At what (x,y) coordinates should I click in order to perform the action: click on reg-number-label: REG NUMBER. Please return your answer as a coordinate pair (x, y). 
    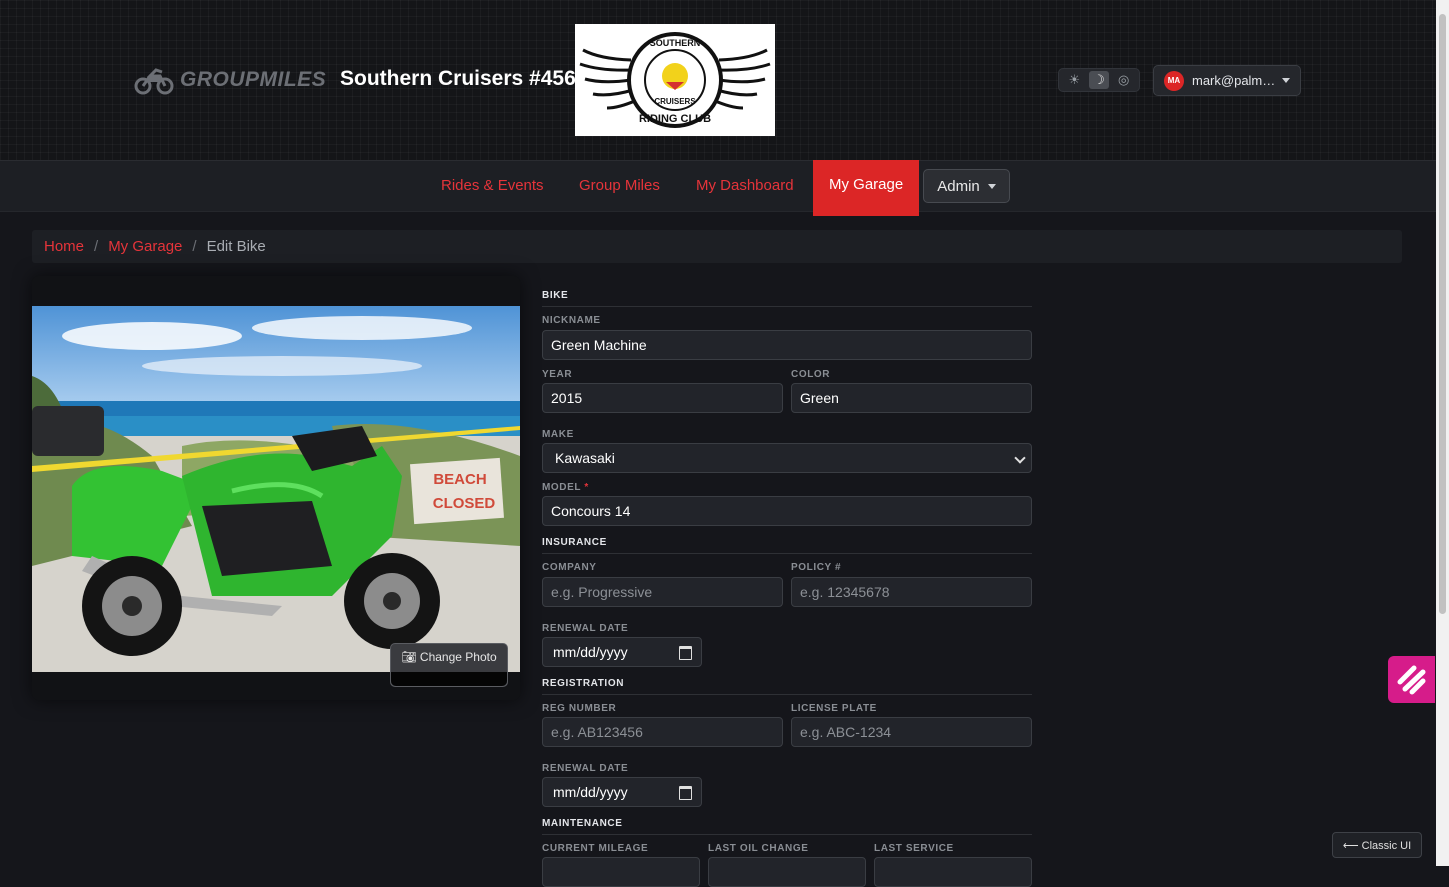
    Looking at the image, I should click on (579, 708).